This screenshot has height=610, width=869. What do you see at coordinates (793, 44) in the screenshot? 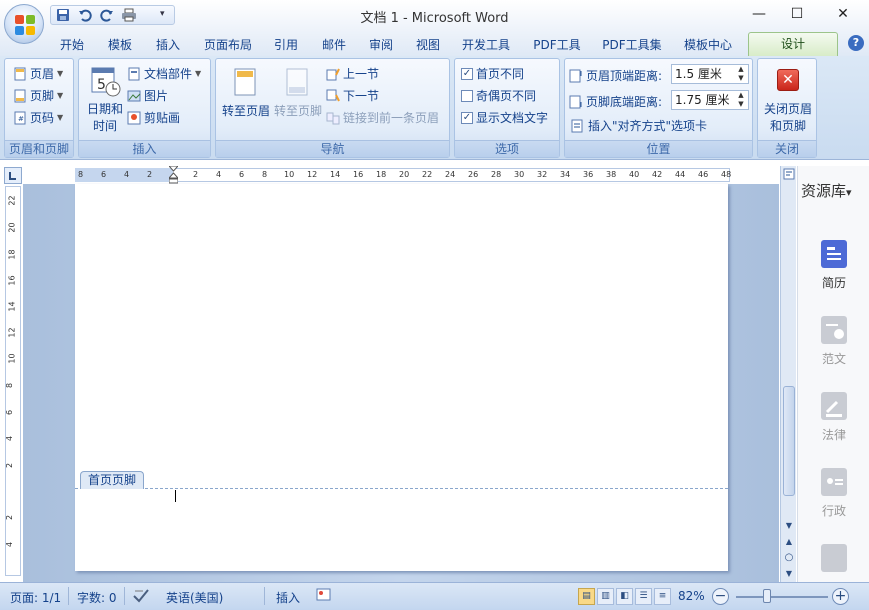
I see `tab-design: 设计` at bounding box center [793, 44].